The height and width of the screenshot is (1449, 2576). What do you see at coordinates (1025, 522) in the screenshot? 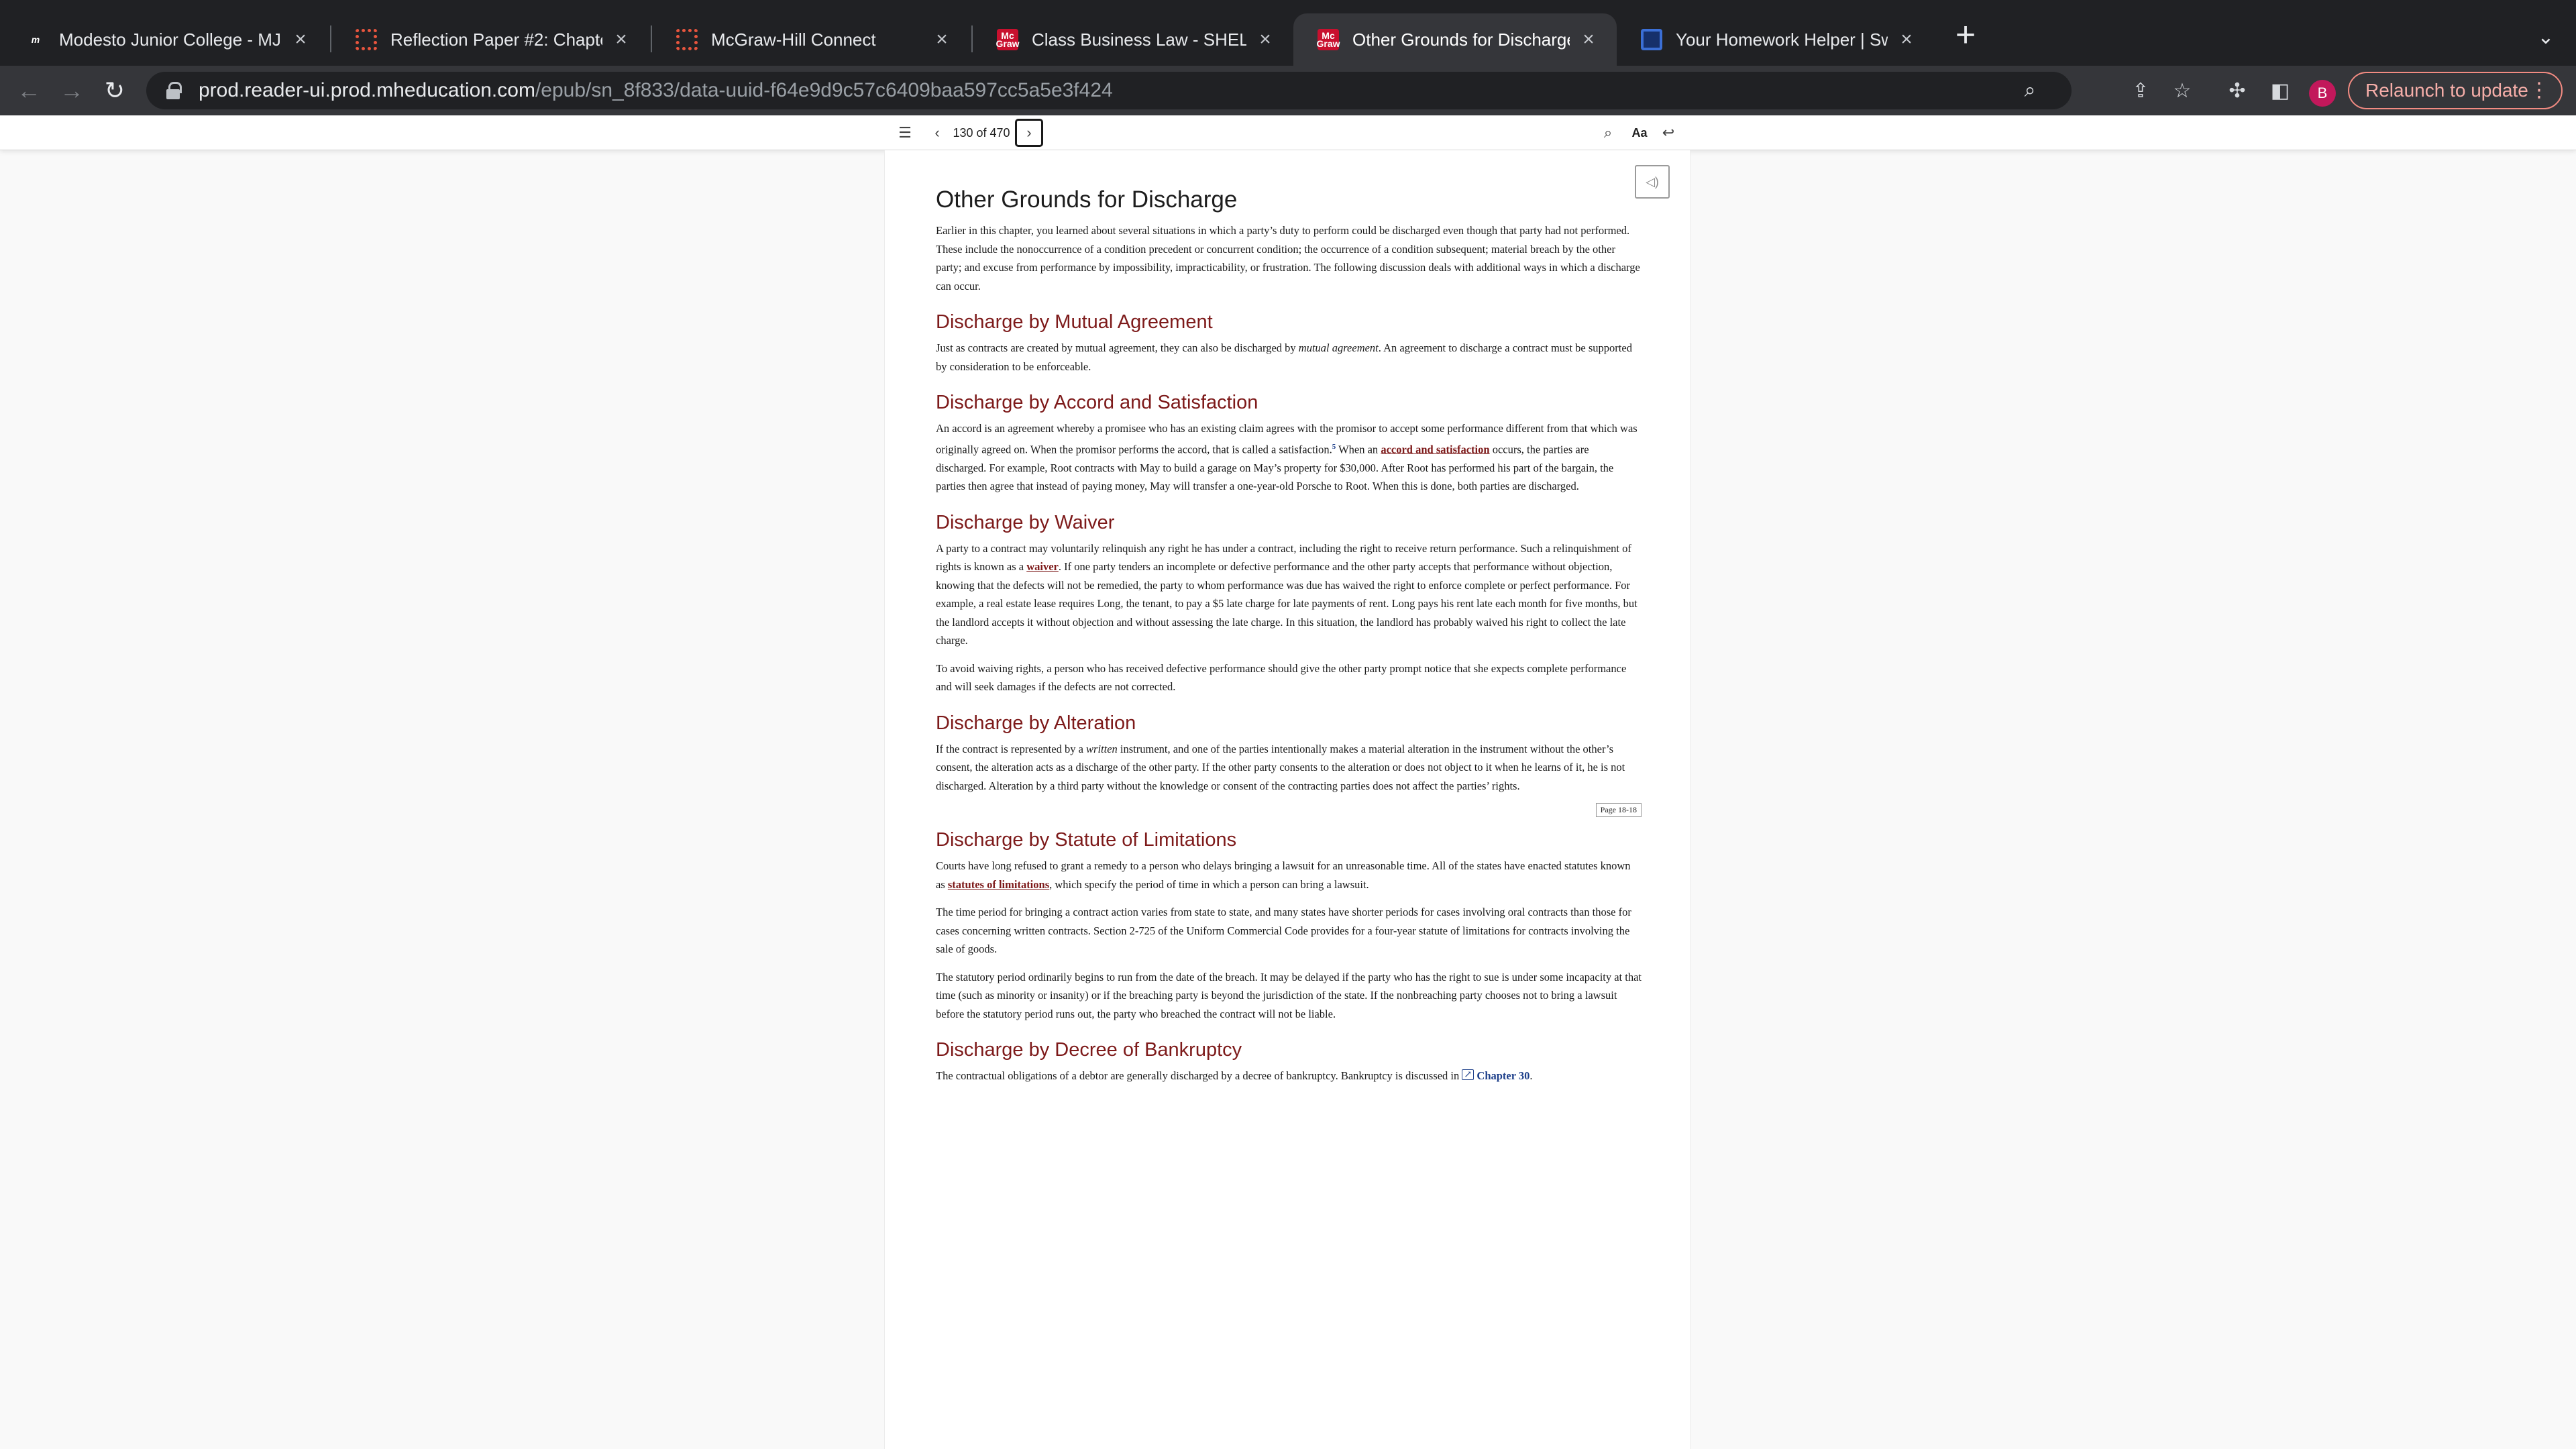
I see `heading-waiver: Discharge by Waiver` at bounding box center [1025, 522].